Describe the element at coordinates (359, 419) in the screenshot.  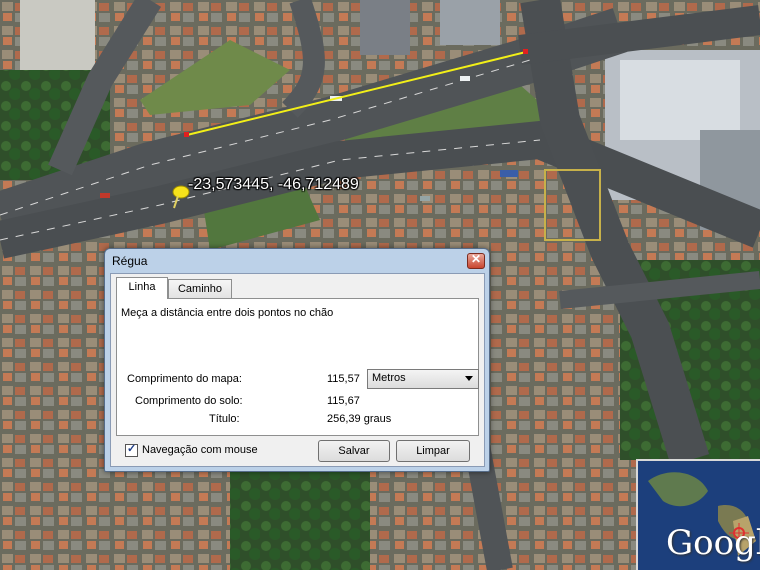
I see `heading-value: 256,39 graus` at that location.